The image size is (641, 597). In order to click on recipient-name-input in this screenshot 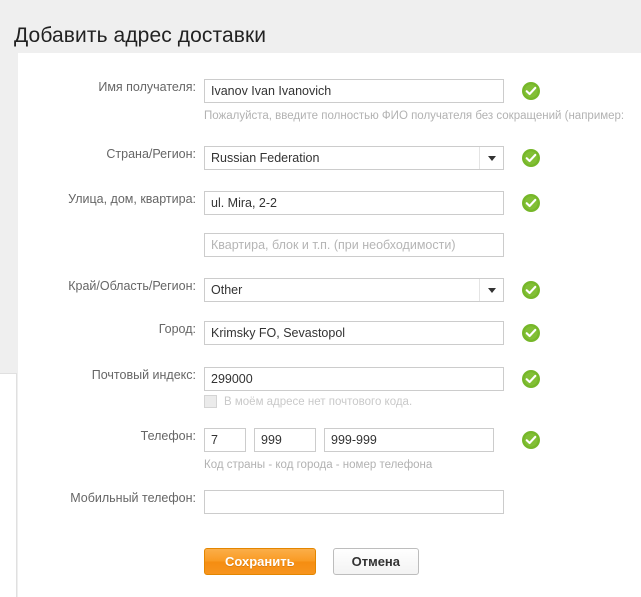, I will do `click(354, 91)`.